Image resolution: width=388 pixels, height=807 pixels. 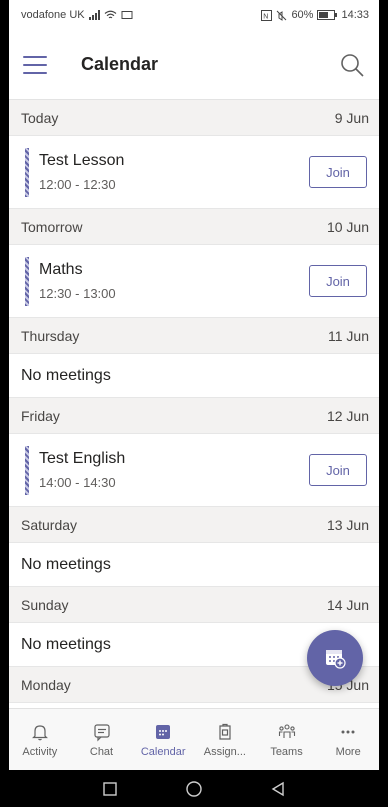 What do you see at coordinates (110, 789) in the screenshot?
I see `recents-icon` at bounding box center [110, 789].